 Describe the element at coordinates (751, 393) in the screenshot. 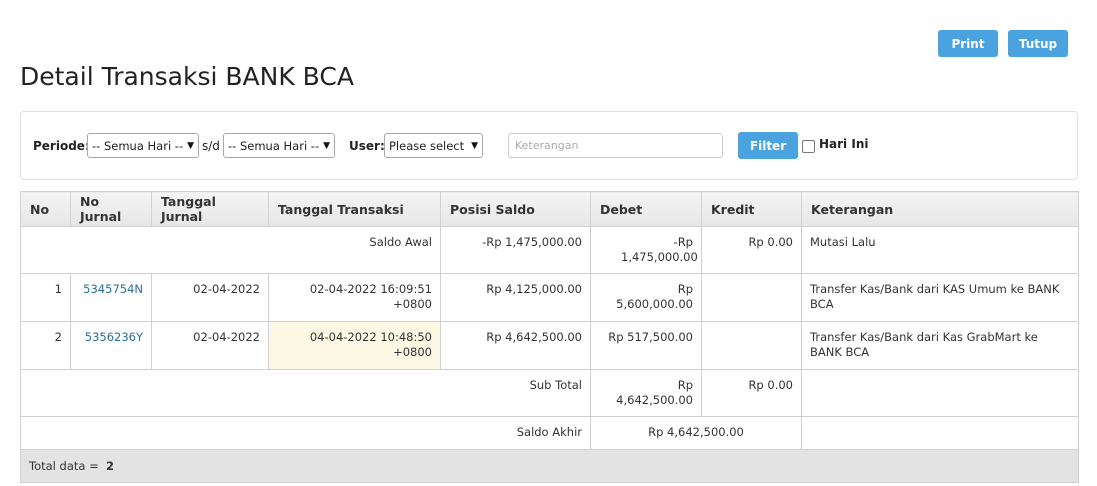

I see `subtotal-kredit: Rp 0.00` at that location.